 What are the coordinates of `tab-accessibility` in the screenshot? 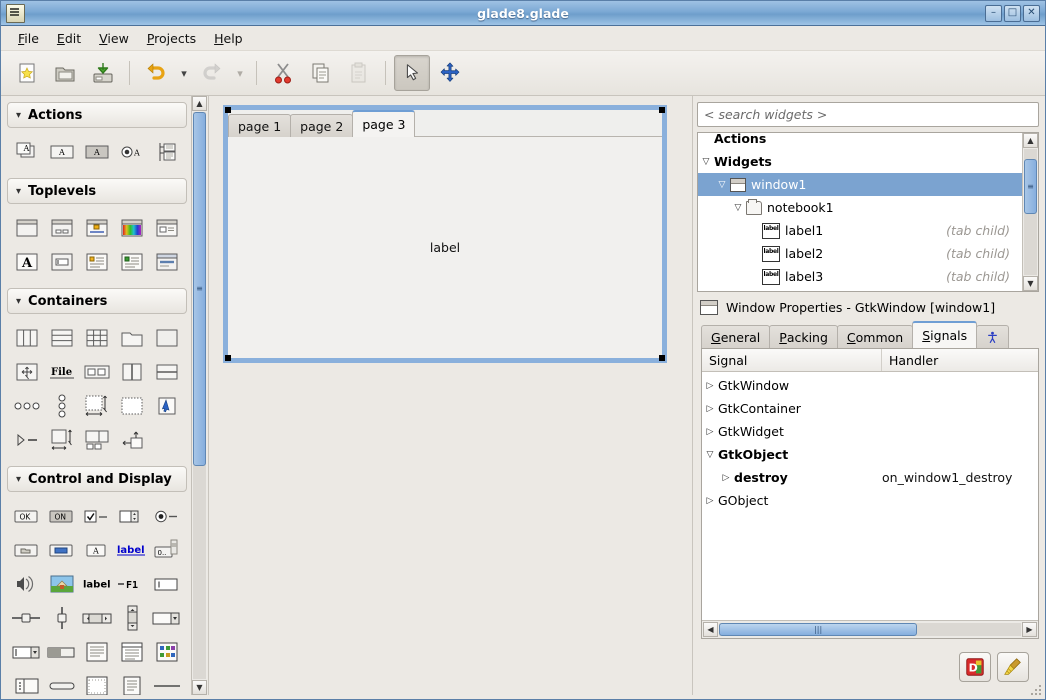 It's located at (993, 336).